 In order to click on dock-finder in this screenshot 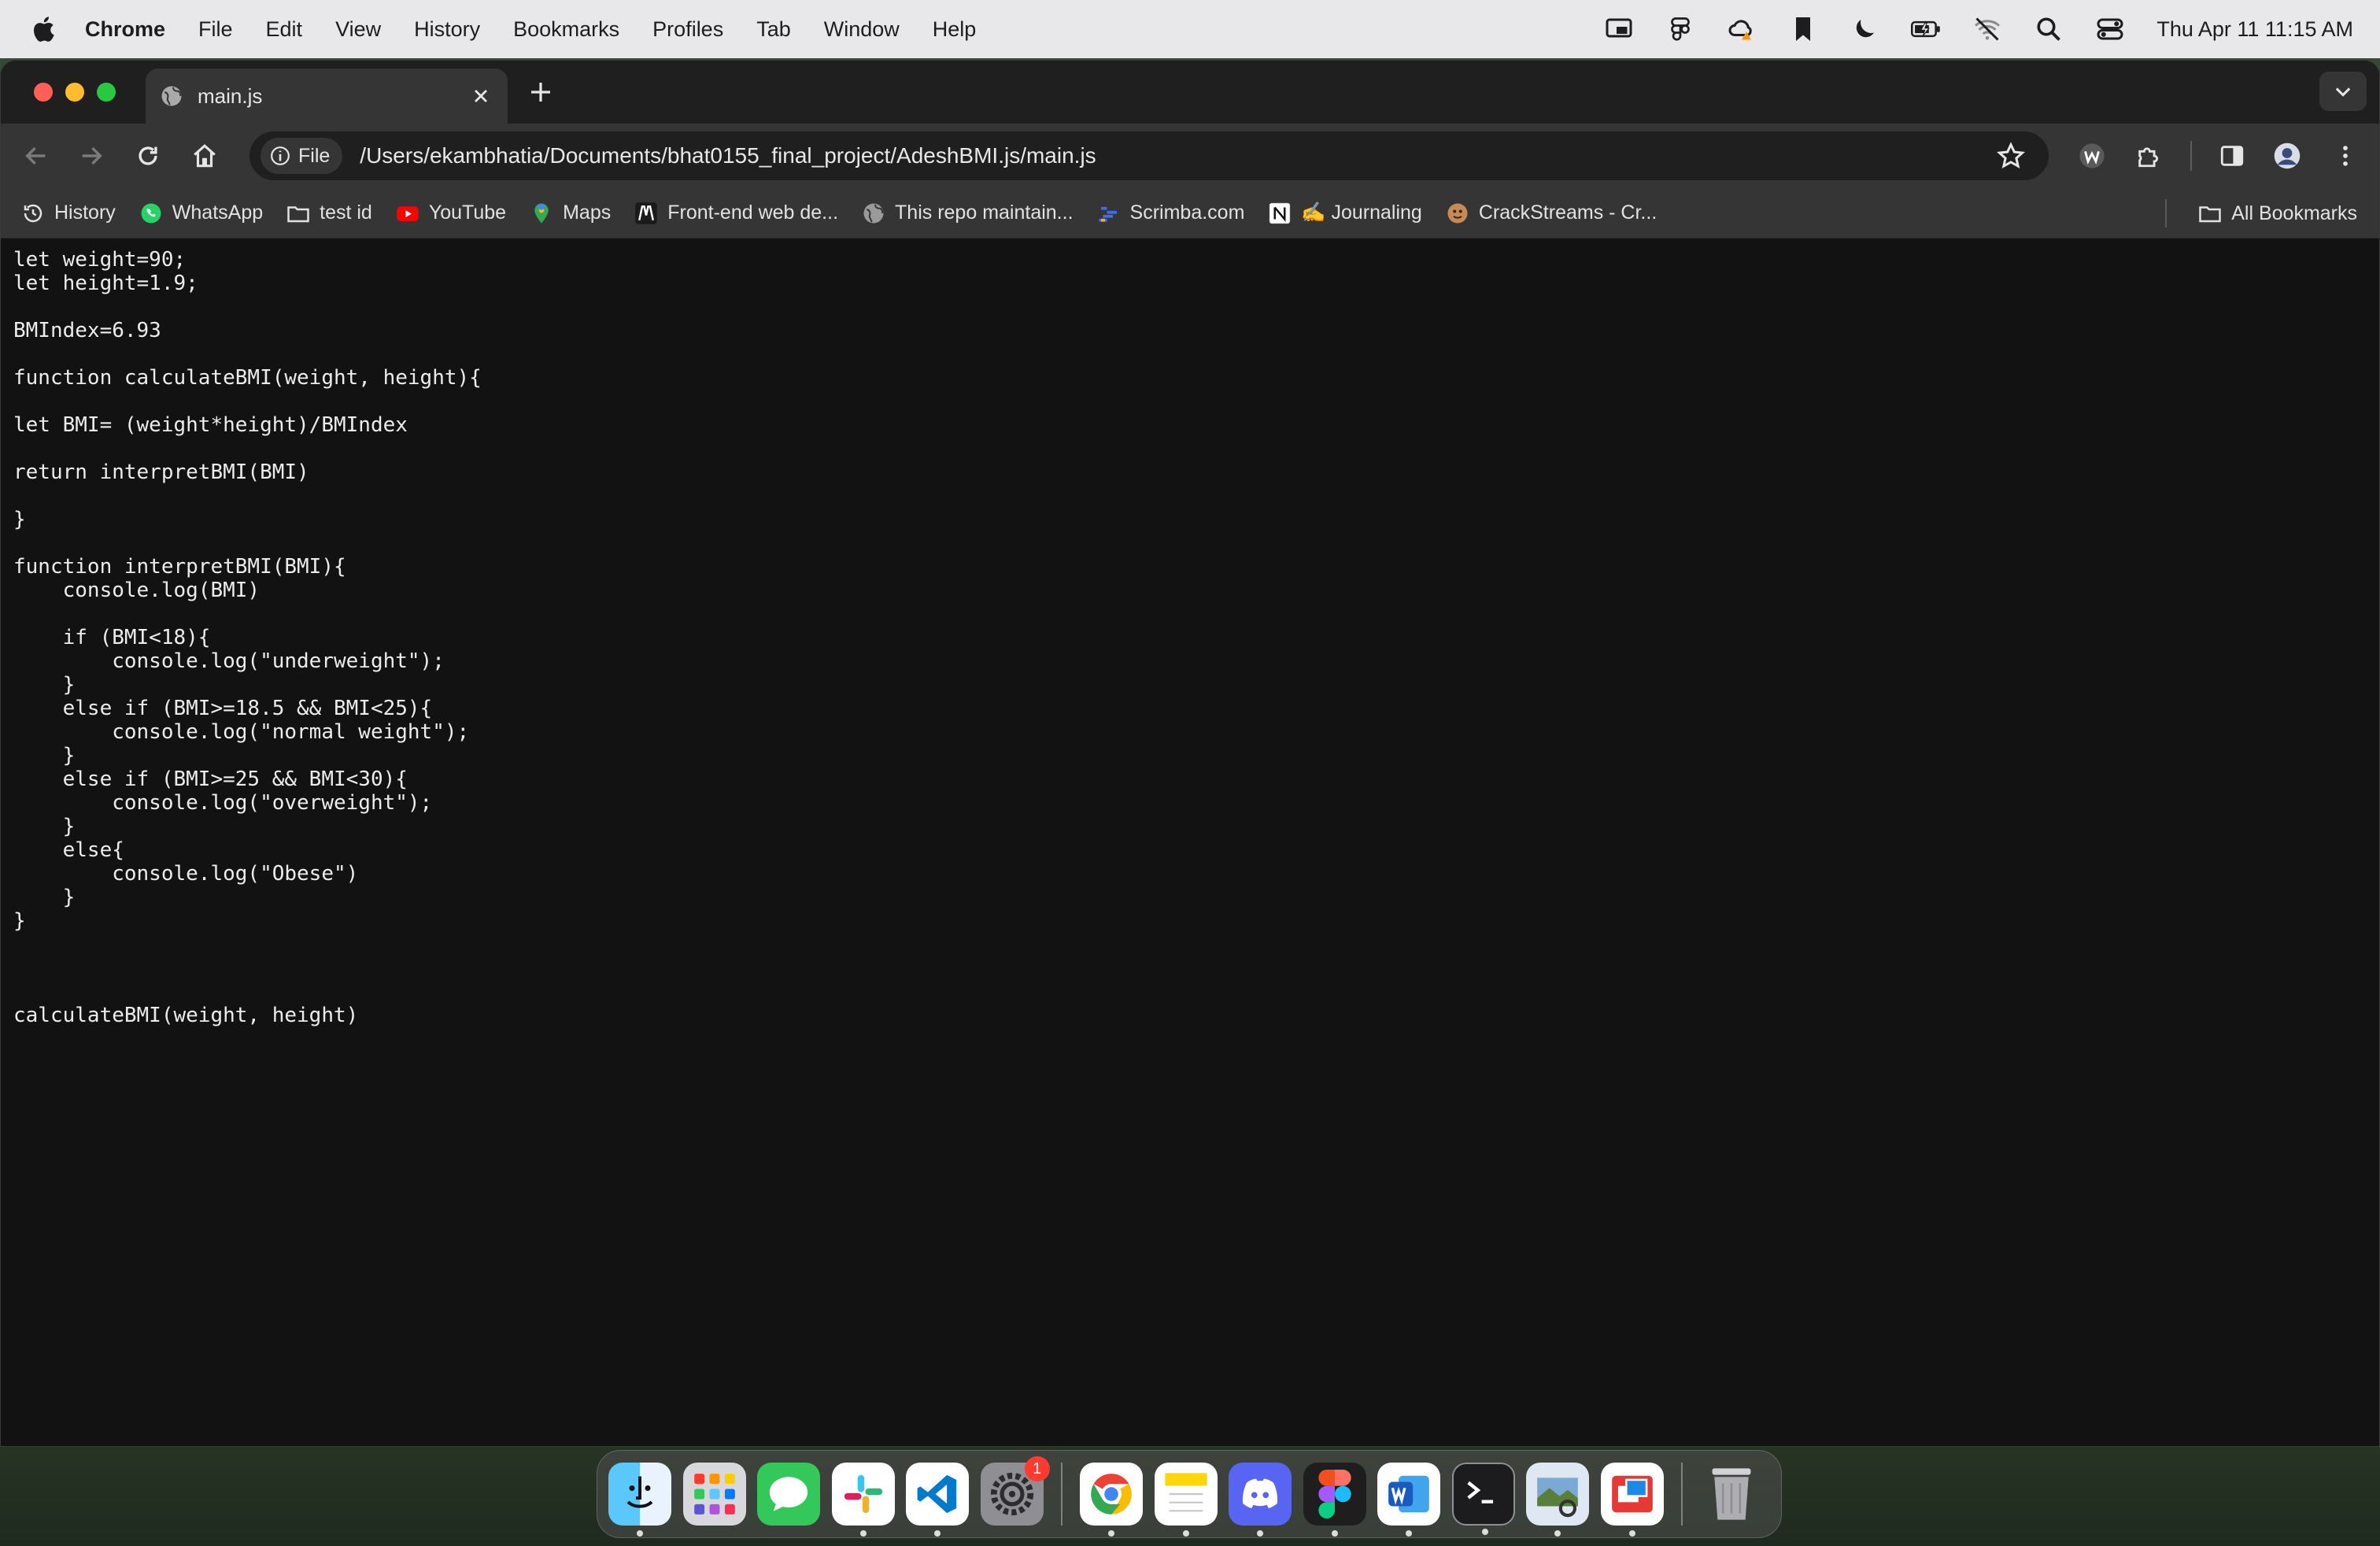, I will do `click(639, 1500)`.